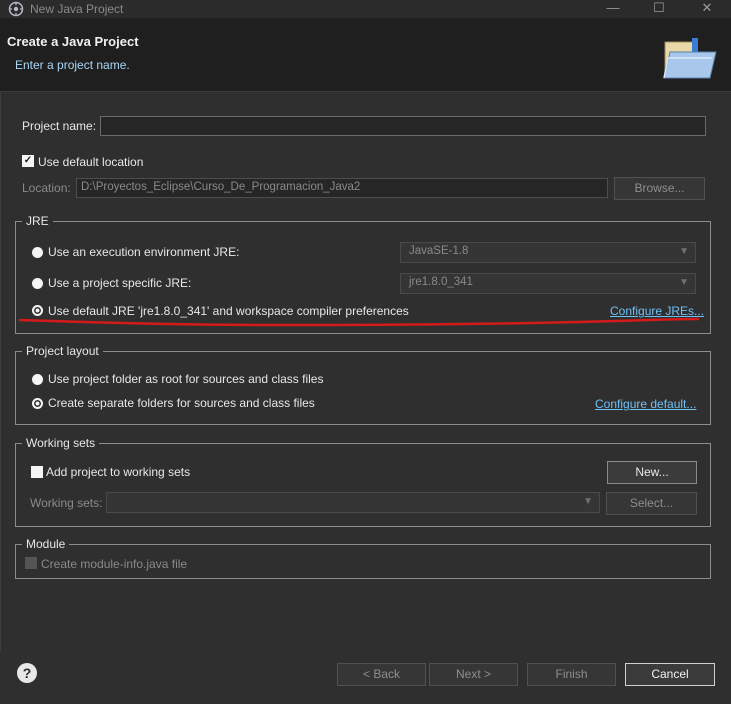 Image resolution: width=731 pixels, height=704 pixels. I want to click on finish-button: Finish, so click(571, 674).